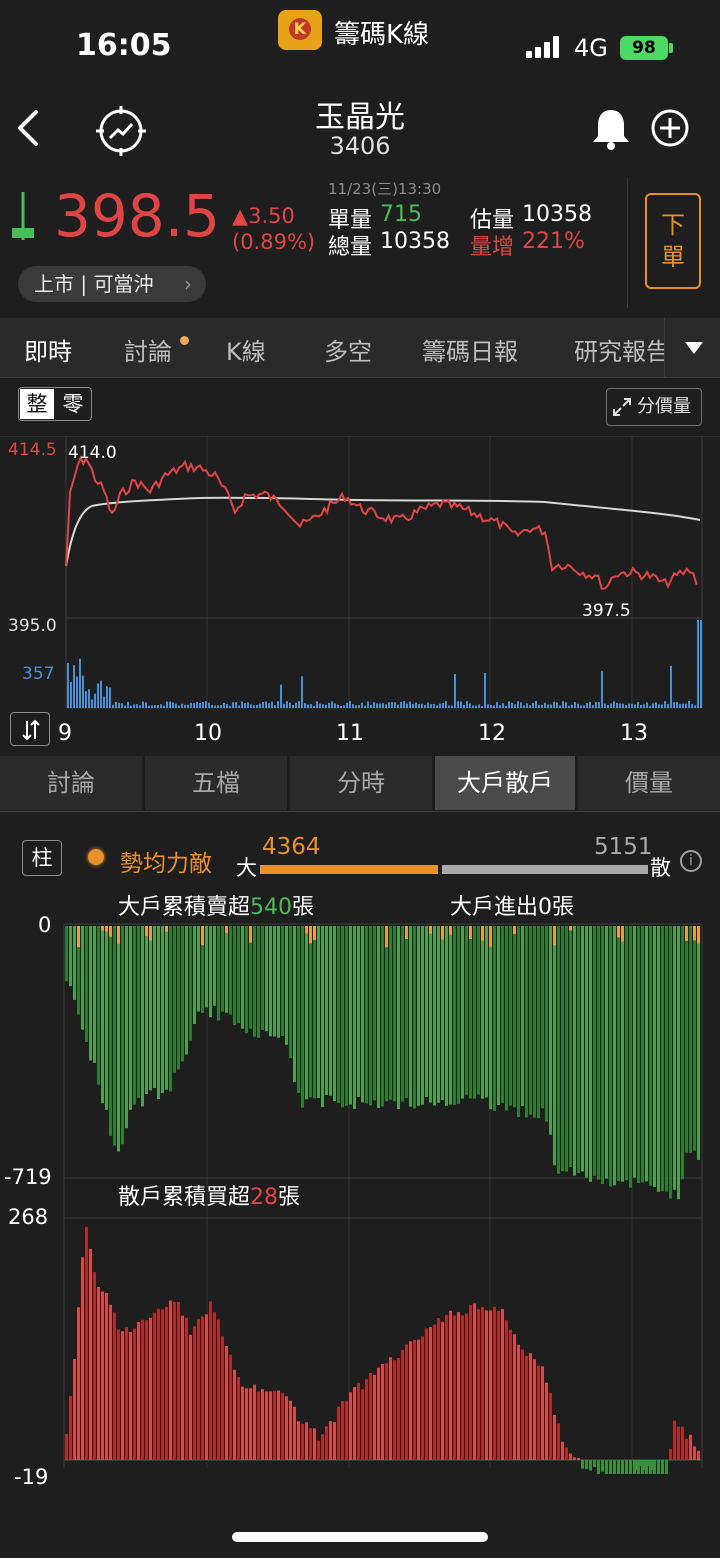 Image resolution: width=720 pixels, height=1558 pixels. I want to click on volume-increase-value: 221%, so click(553, 241).